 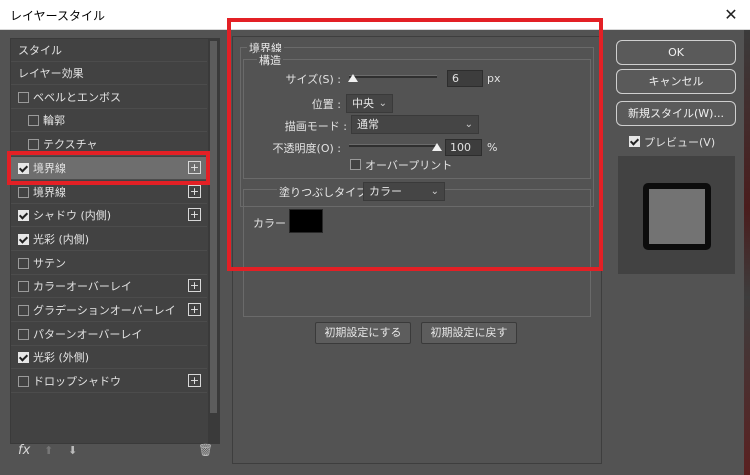 I want to click on preview-label: プレビュー(V), so click(x=680, y=142).